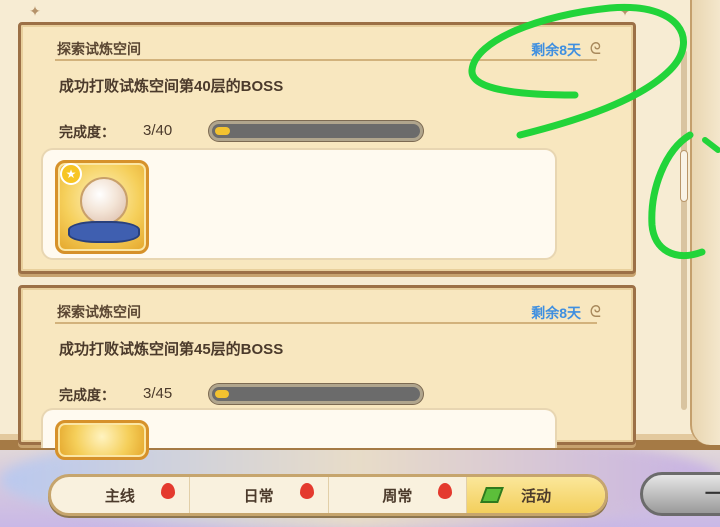  I want to click on tab-weekly: 周常, so click(398, 495).